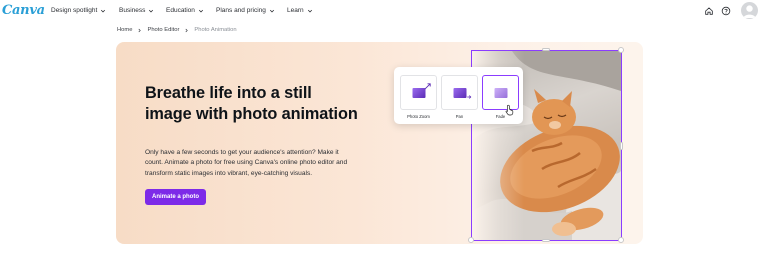  I want to click on animation-label: Photo Zoom, so click(418, 116).